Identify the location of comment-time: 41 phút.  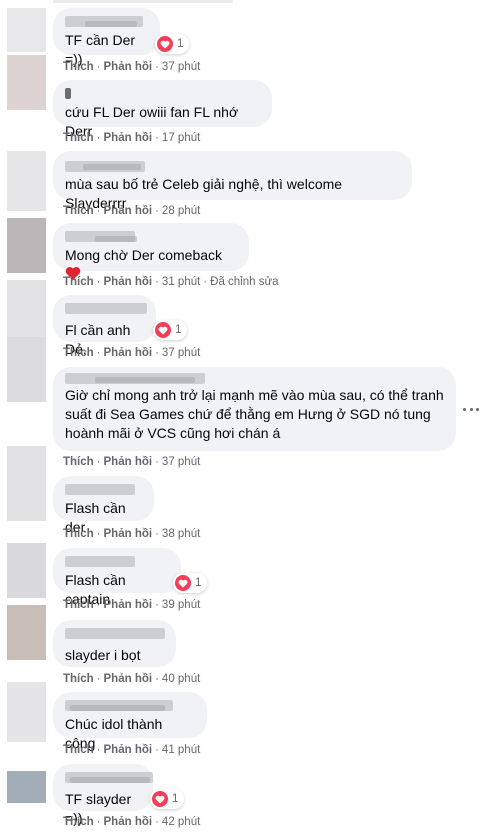
(181, 750).